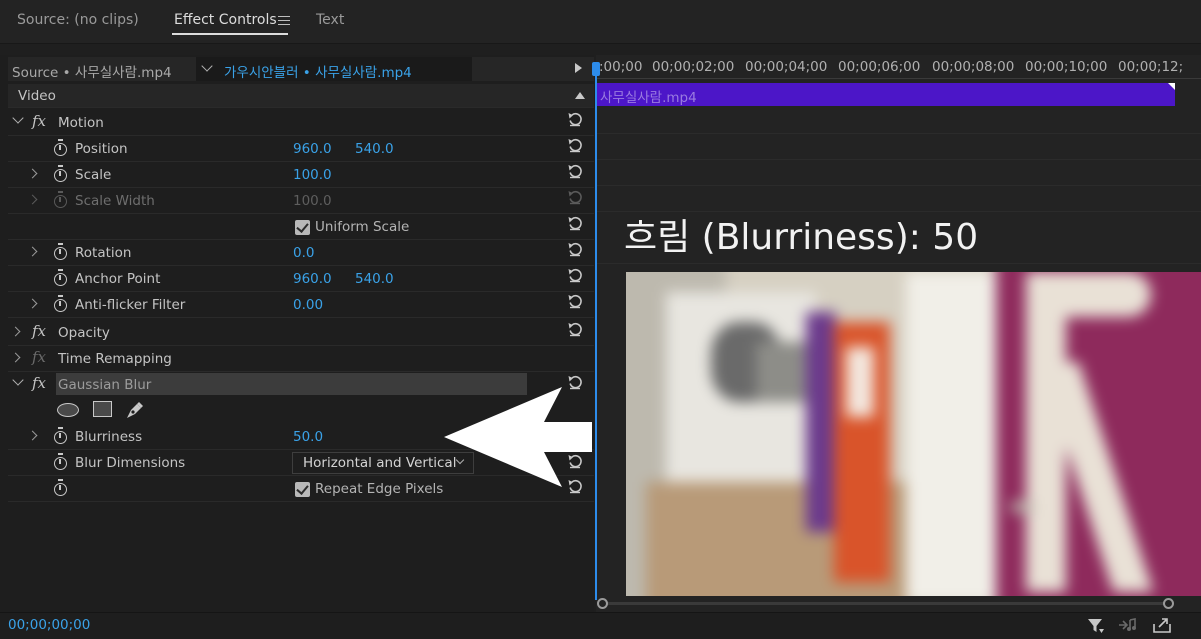  Describe the element at coordinates (84, 333) in the screenshot. I see `opacity-label: Opacity` at that location.